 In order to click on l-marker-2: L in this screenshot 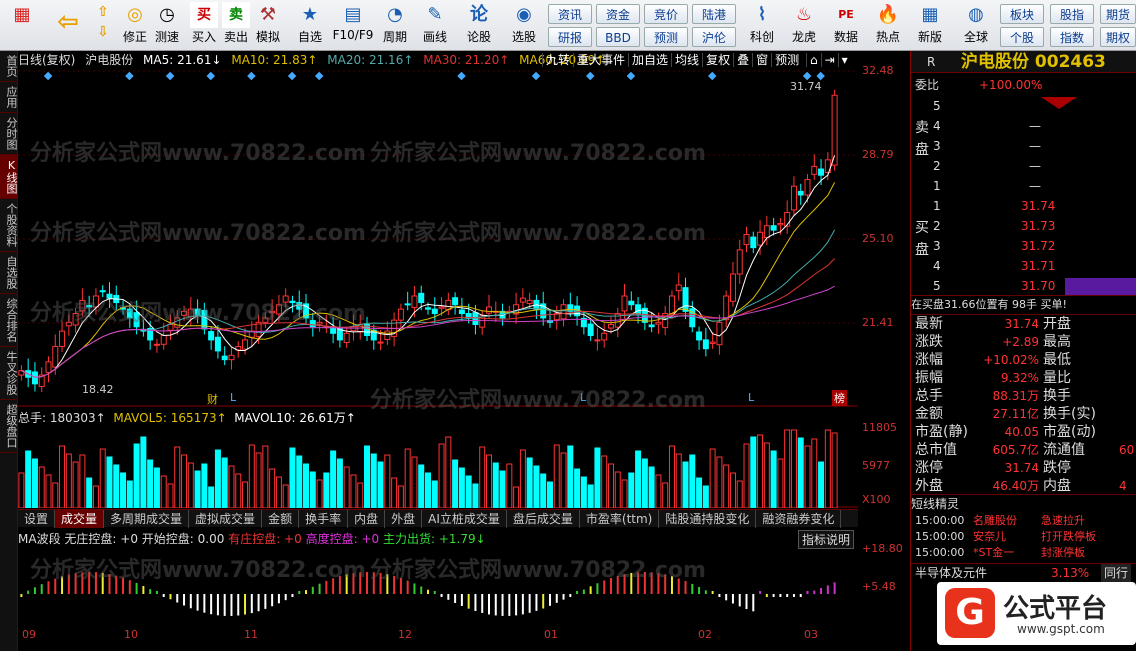, I will do `click(583, 397)`.